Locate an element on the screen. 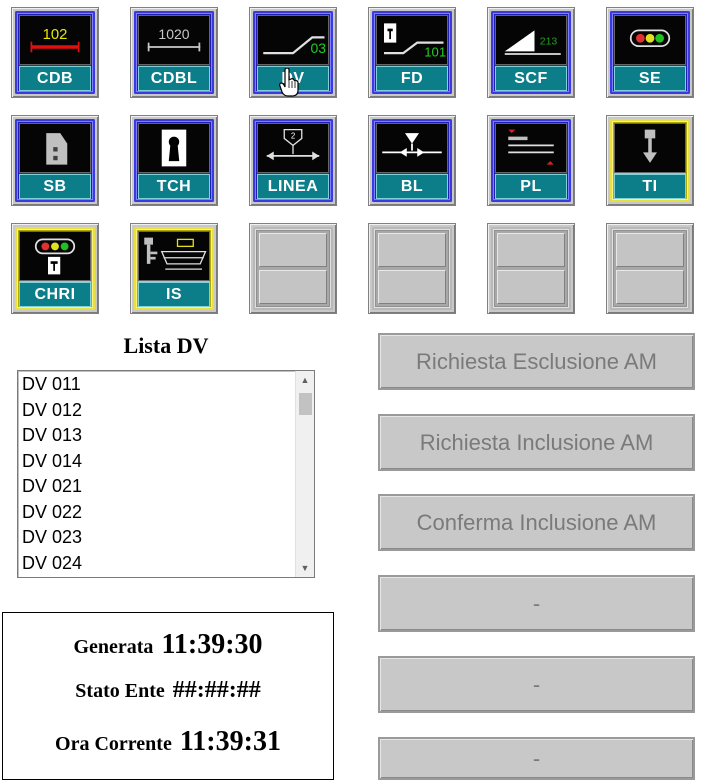  tile-label: IS is located at coordinates (174, 294).